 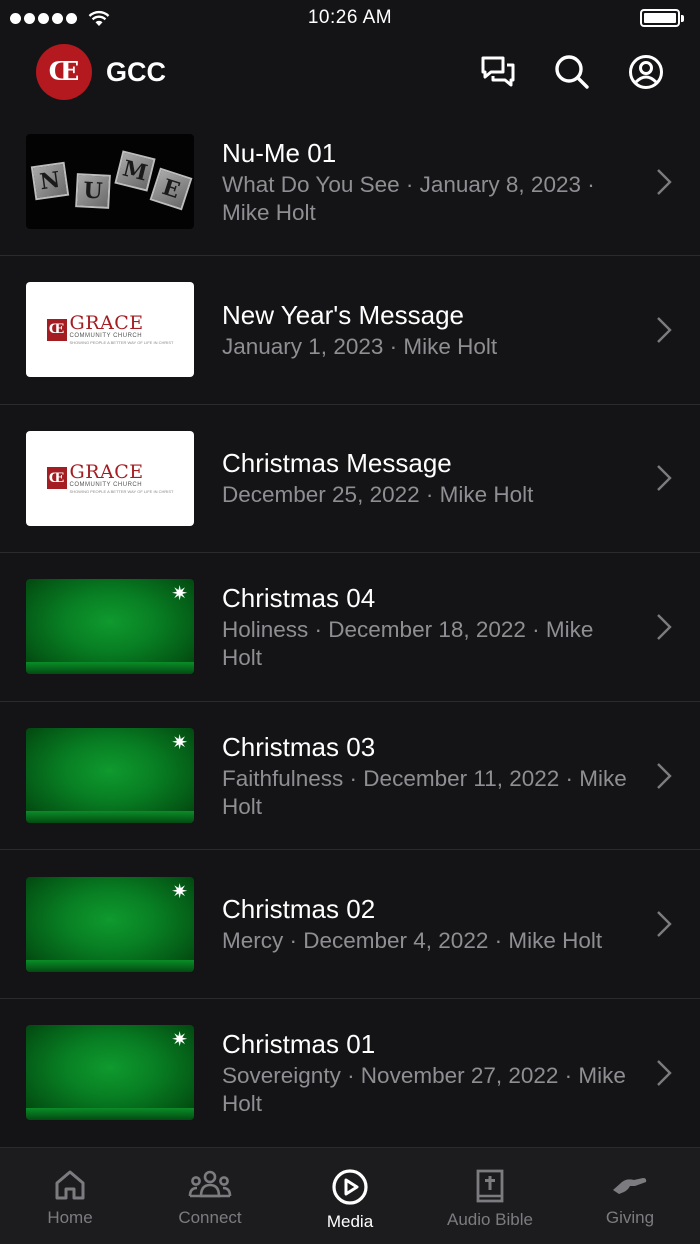 I want to click on people-icon, so click(x=210, y=1184).